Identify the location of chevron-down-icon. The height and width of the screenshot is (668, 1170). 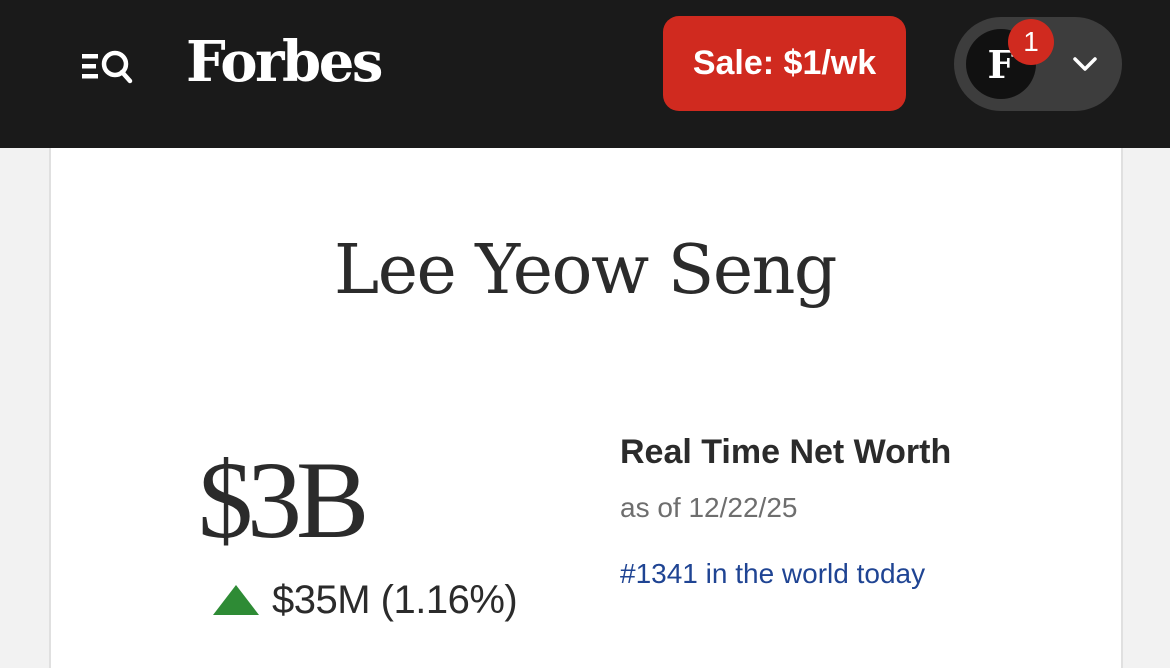
(1085, 64).